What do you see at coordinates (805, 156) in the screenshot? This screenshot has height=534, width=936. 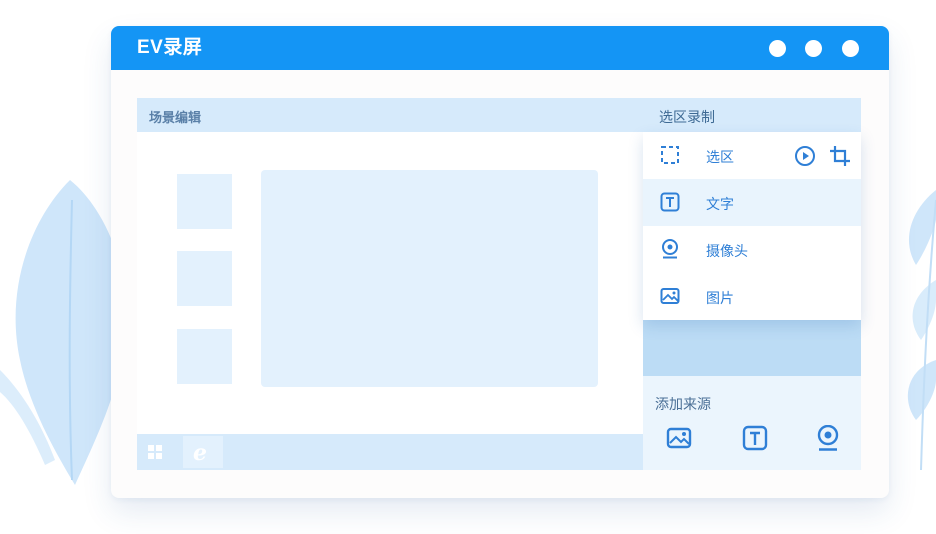 I see `play-icon` at bounding box center [805, 156].